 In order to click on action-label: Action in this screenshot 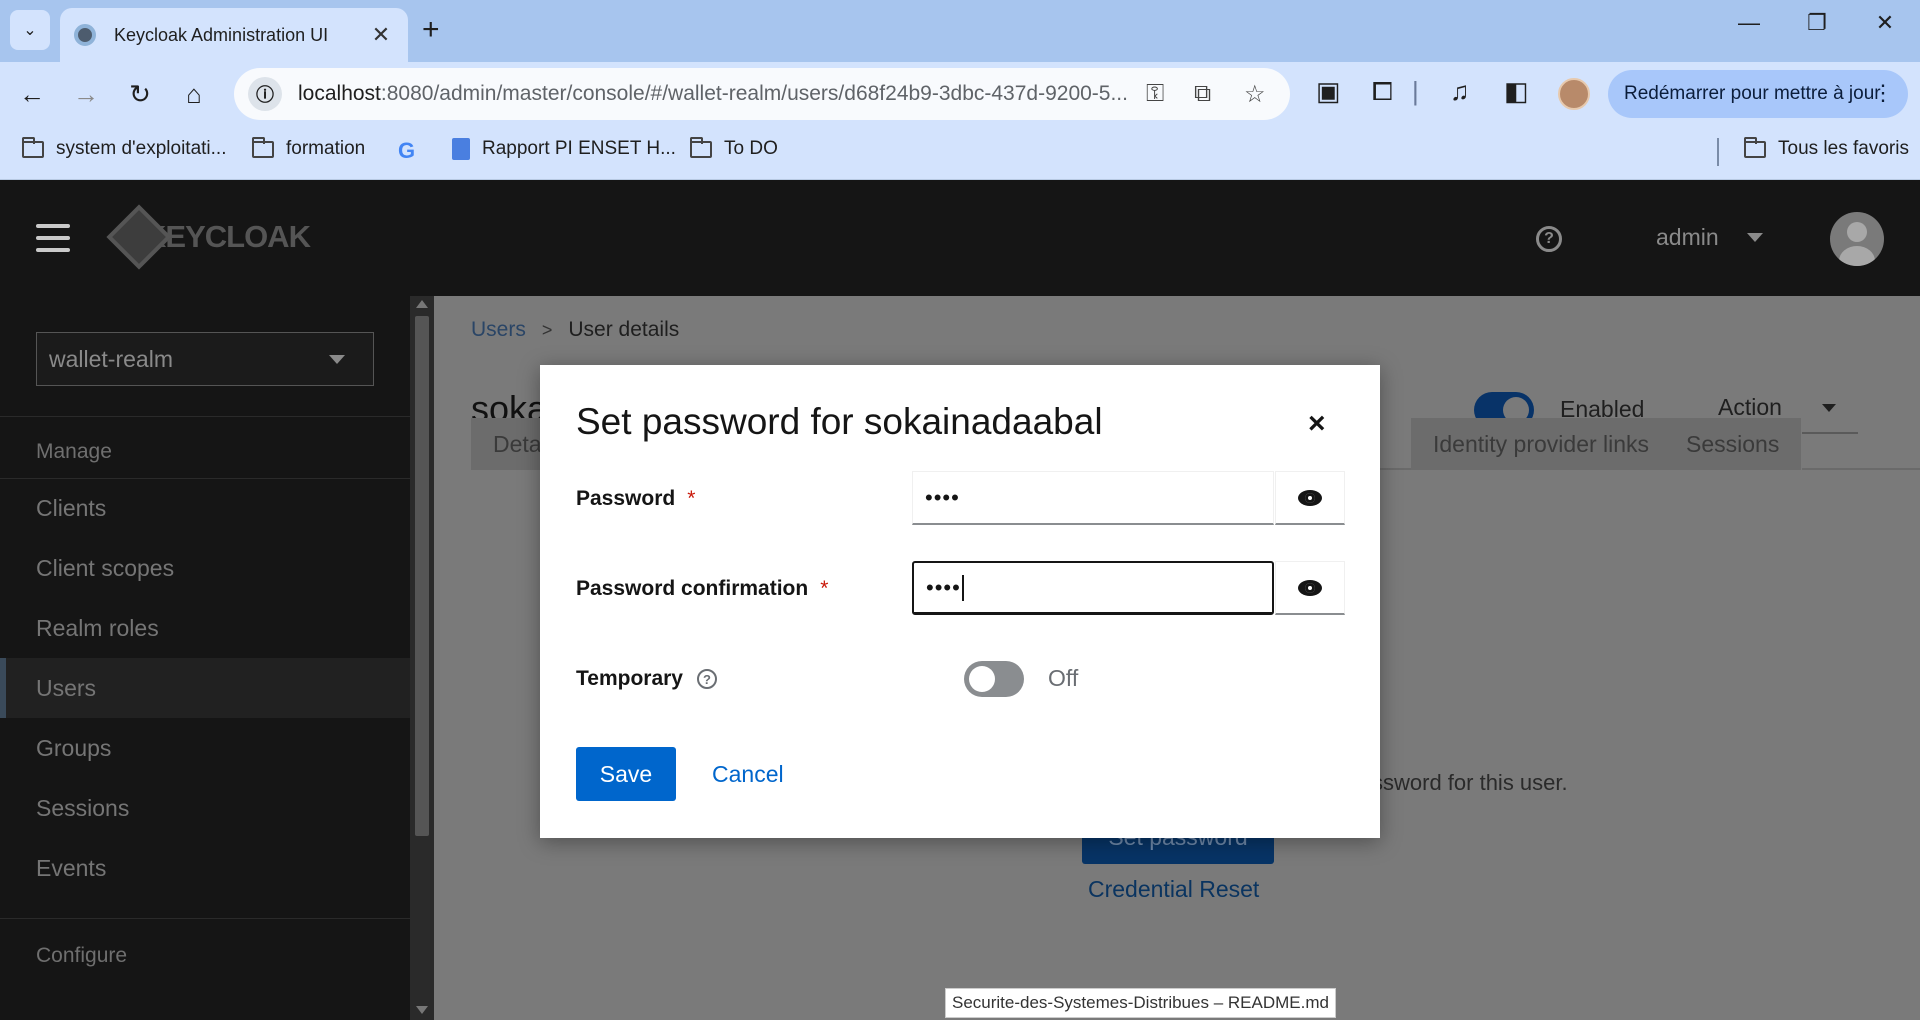, I will do `click(1750, 406)`.